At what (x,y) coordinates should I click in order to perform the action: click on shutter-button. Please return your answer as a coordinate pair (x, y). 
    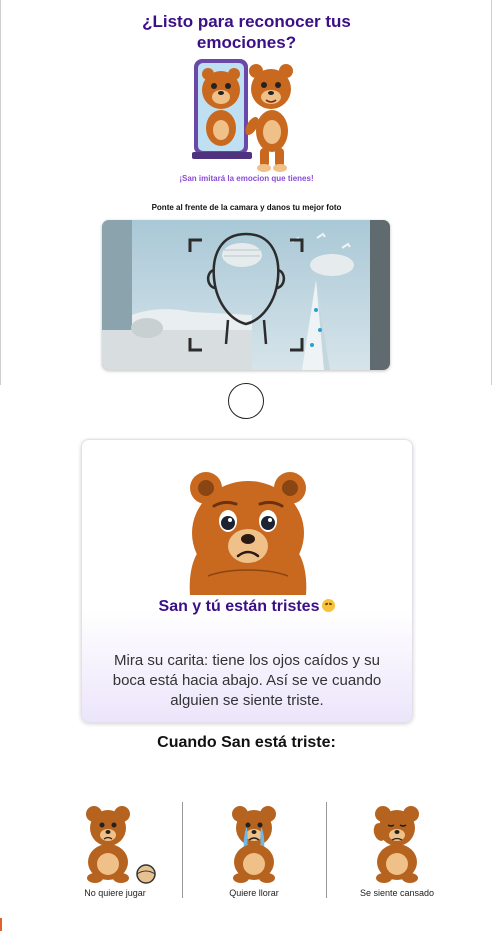
    Looking at the image, I should click on (246, 401).